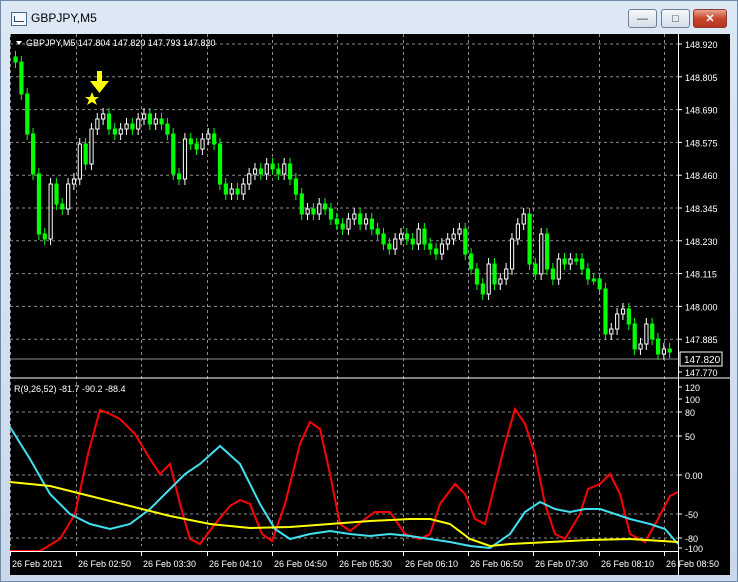 This screenshot has height=582, width=738. I want to click on time-tick-label: 26 Feb 06:50, so click(496, 564).